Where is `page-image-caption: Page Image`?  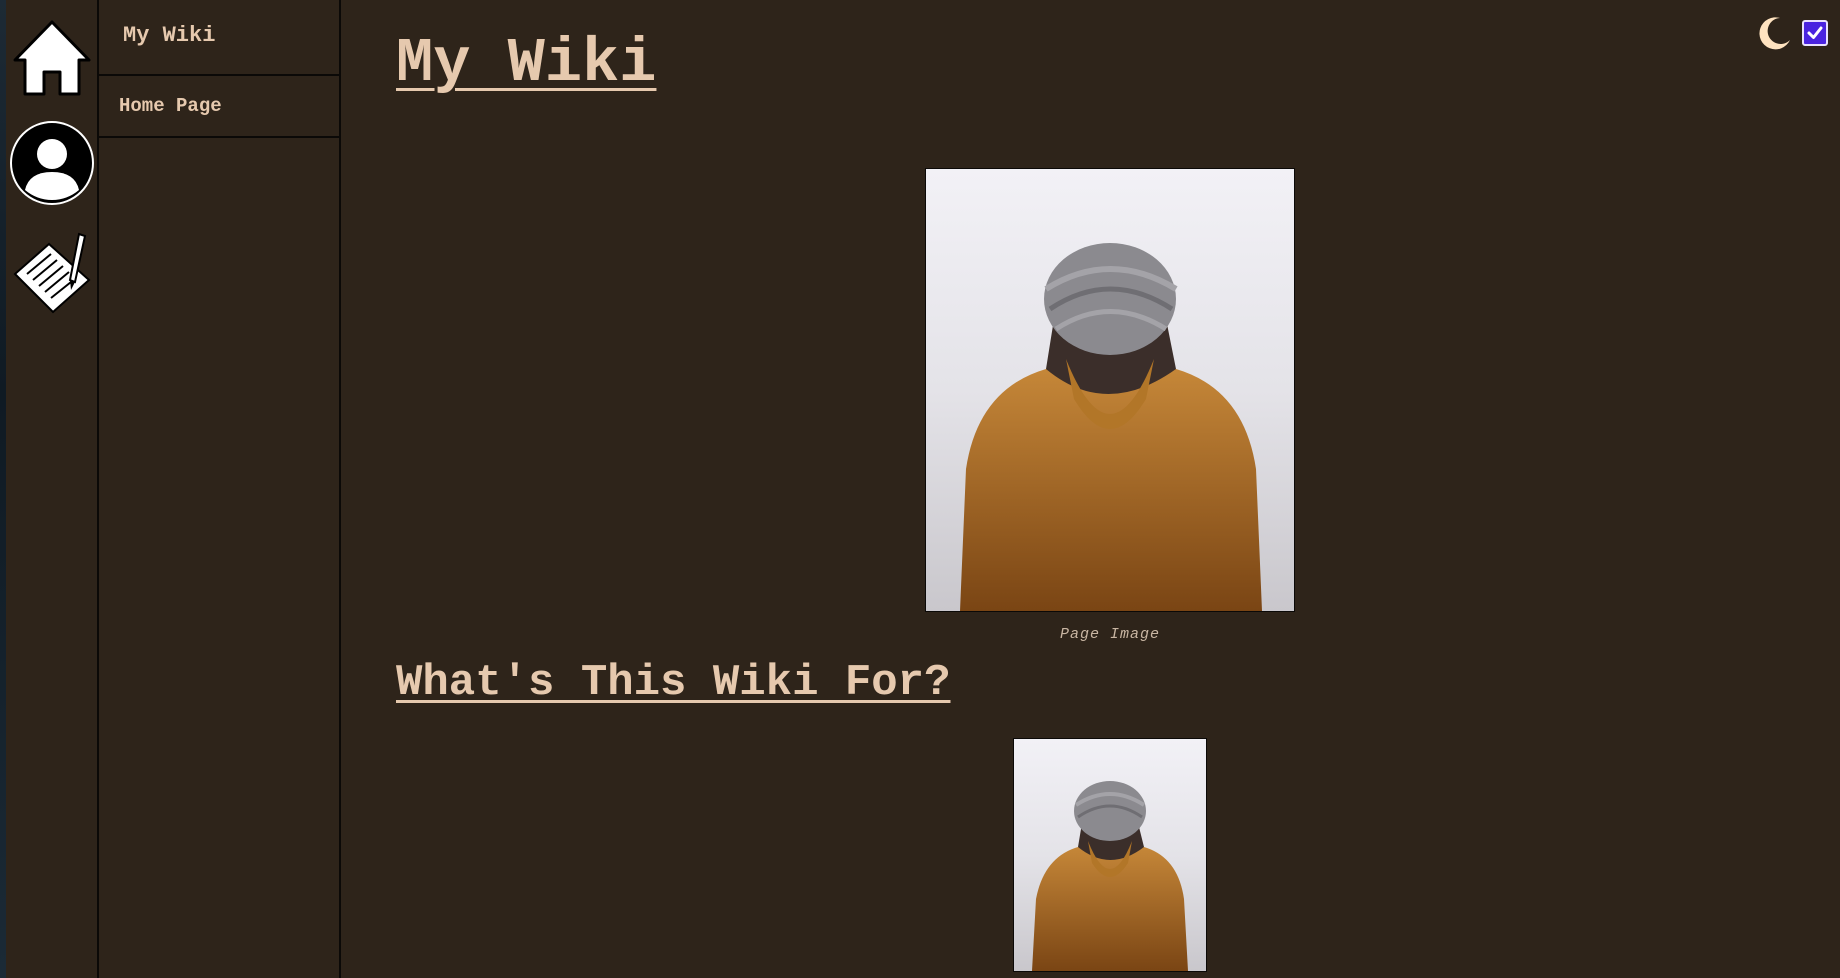 page-image-caption: Page Image is located at coordinates (1109, 634).